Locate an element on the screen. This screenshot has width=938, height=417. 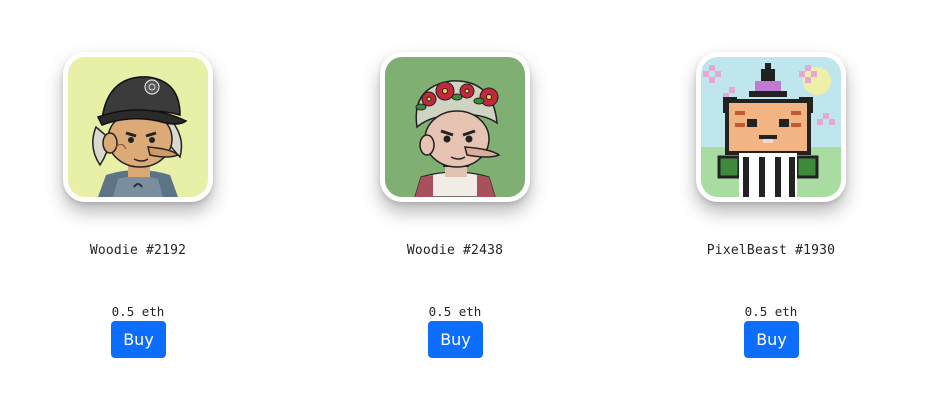
nft-name: Woodie #2438 is located at coordinates (455, 250).